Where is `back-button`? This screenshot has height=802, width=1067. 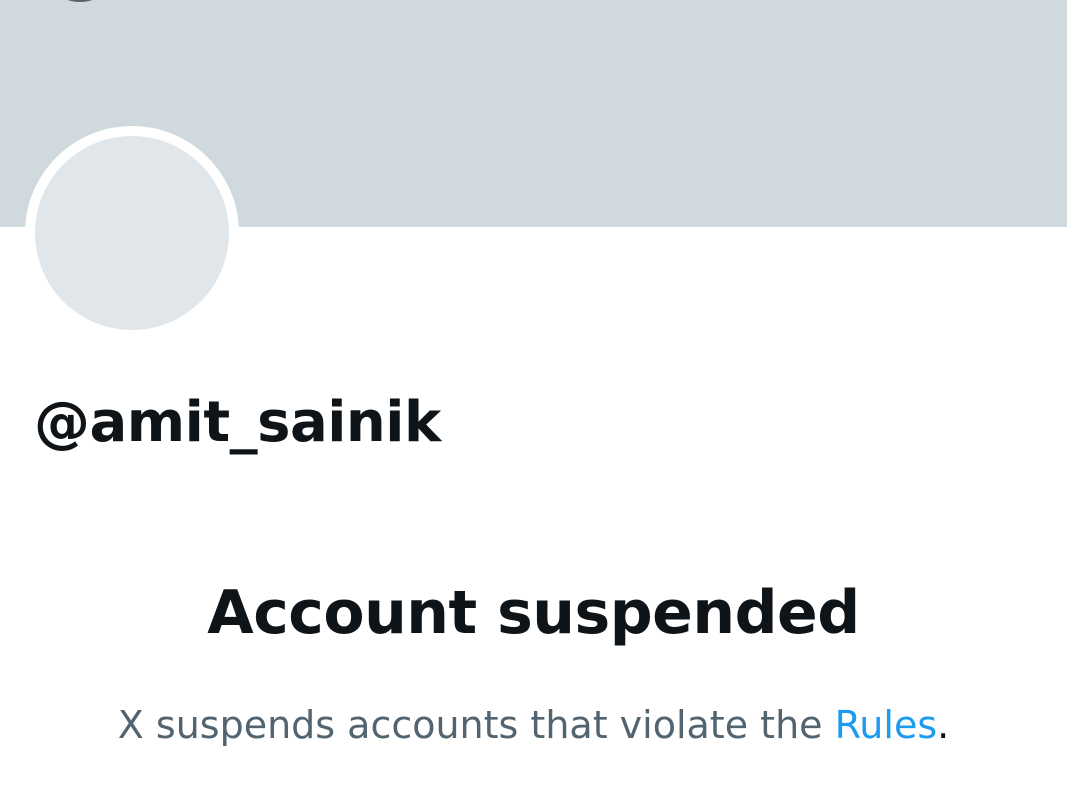 back-button is located at coordinates (80, 1).